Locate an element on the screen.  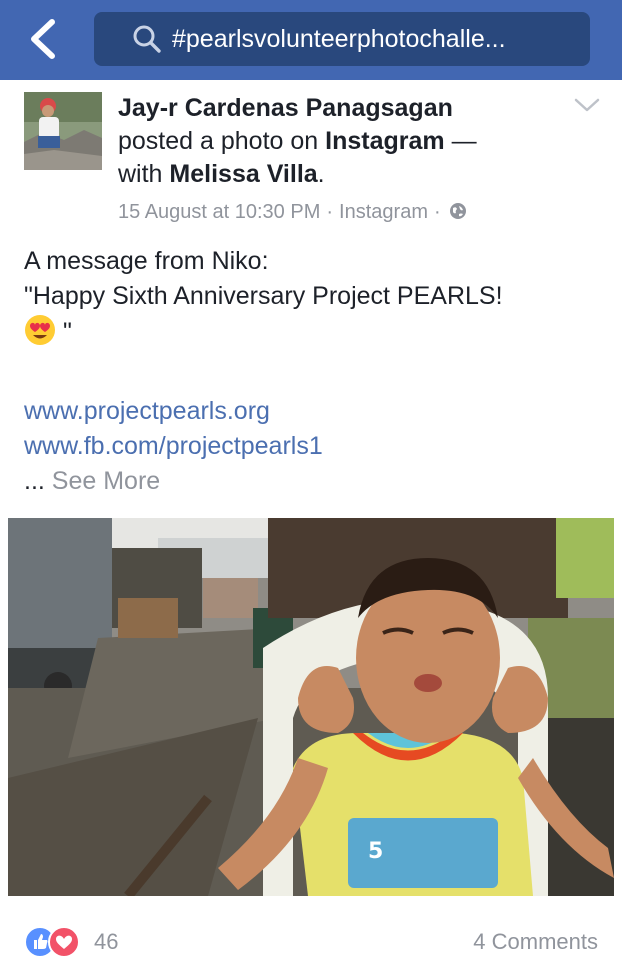
website-link: www.projectpearls.org is located at coordinates (147, 411).